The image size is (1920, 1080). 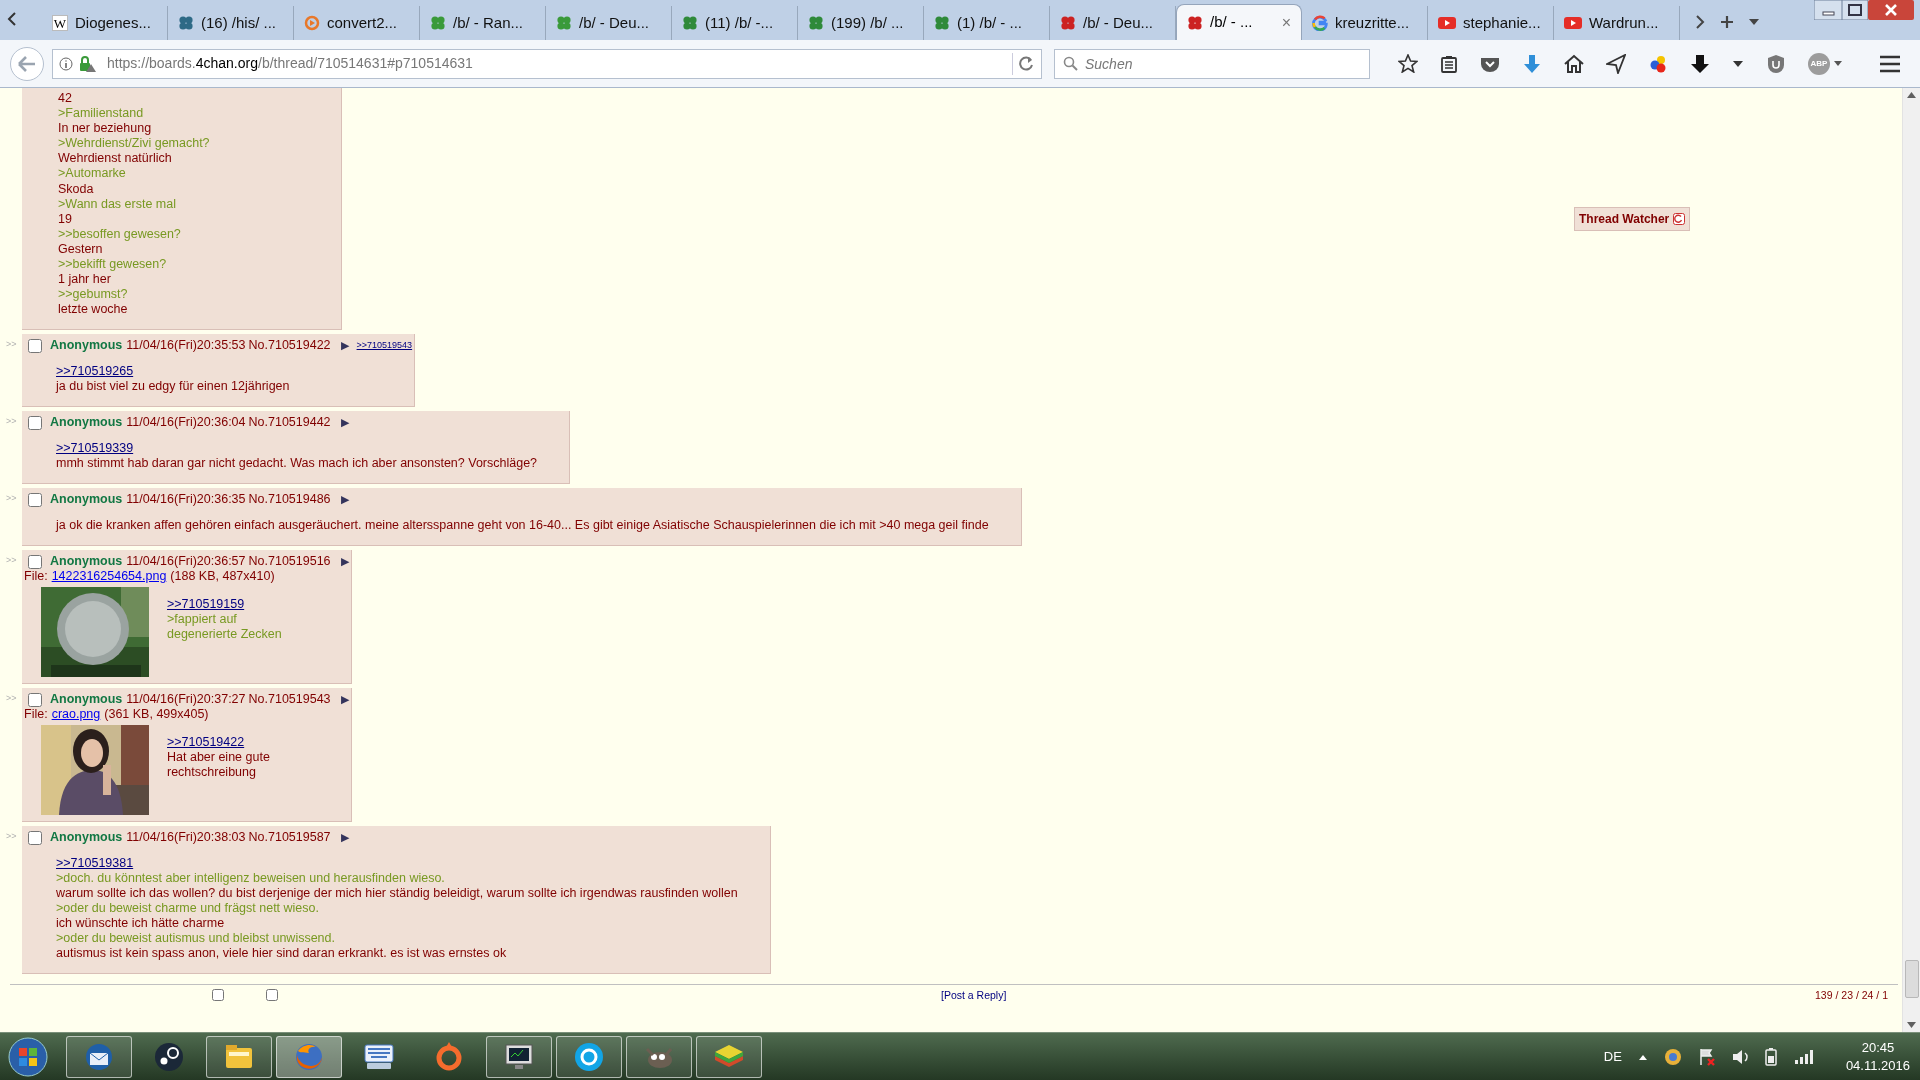 I want to click on refresh-icon, so click(x=1679, y=219).